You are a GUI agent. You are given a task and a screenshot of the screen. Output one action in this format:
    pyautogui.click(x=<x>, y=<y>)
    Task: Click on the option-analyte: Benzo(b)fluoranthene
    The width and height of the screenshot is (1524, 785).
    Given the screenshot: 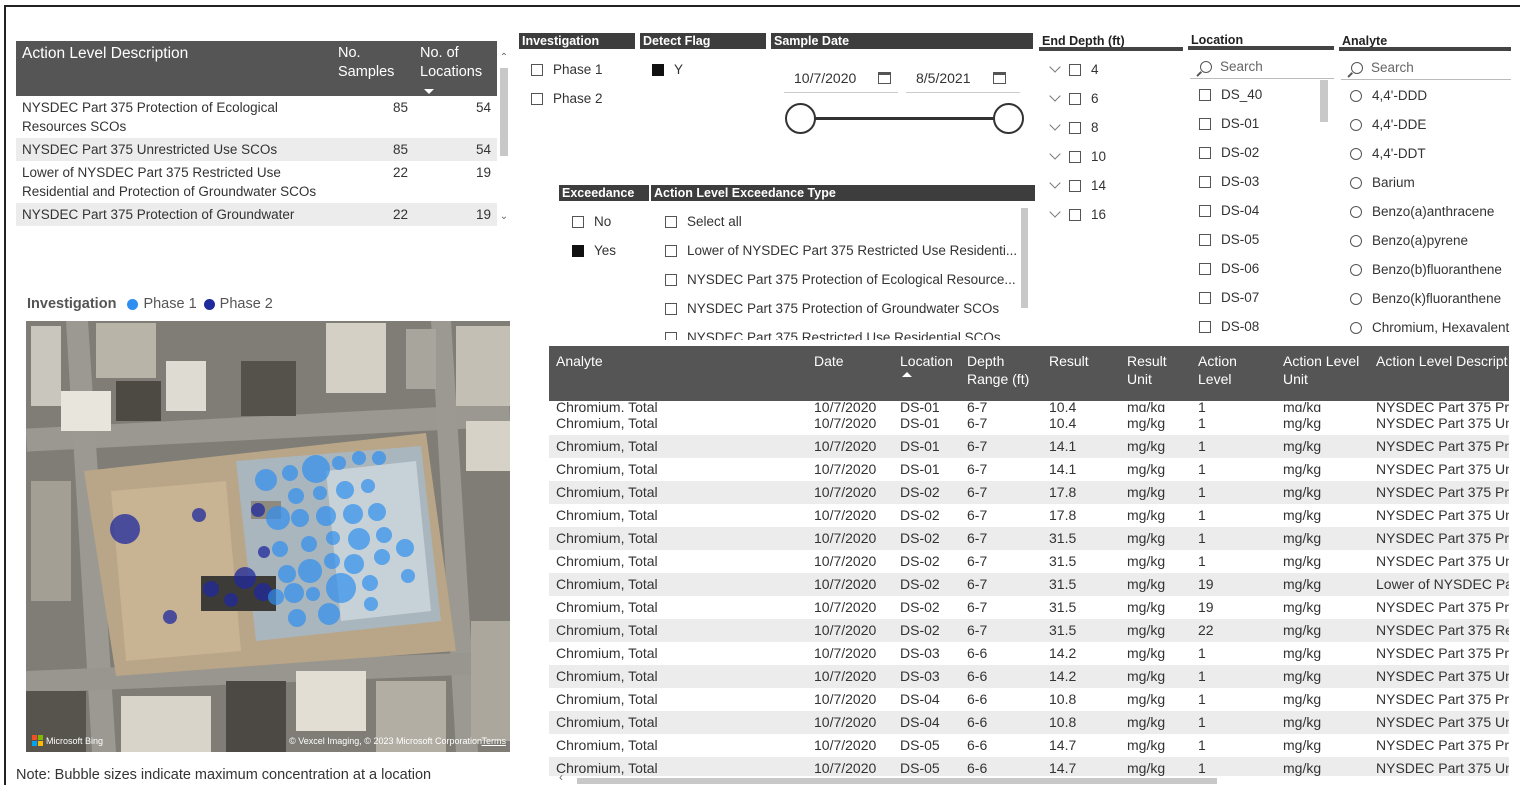 What is the action you would take?
    pyautogui.click(x=1426, y=269)
    